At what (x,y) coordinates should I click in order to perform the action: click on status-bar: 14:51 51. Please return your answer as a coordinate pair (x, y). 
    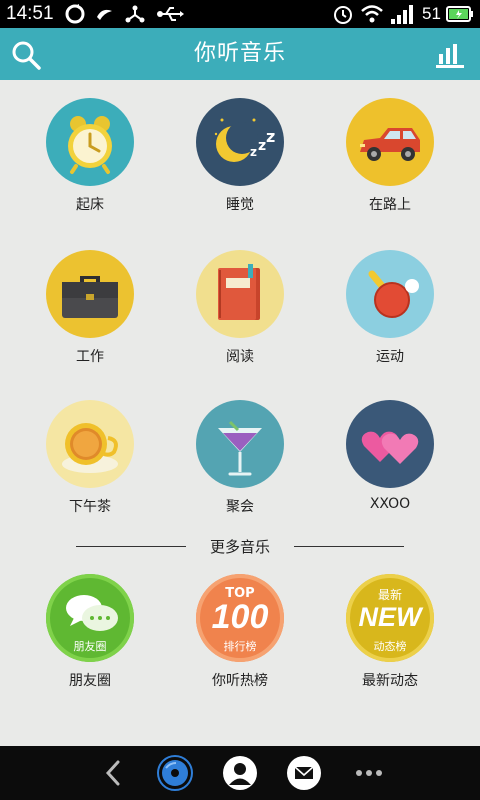
    Looking at the image, I should click on (240, 14).